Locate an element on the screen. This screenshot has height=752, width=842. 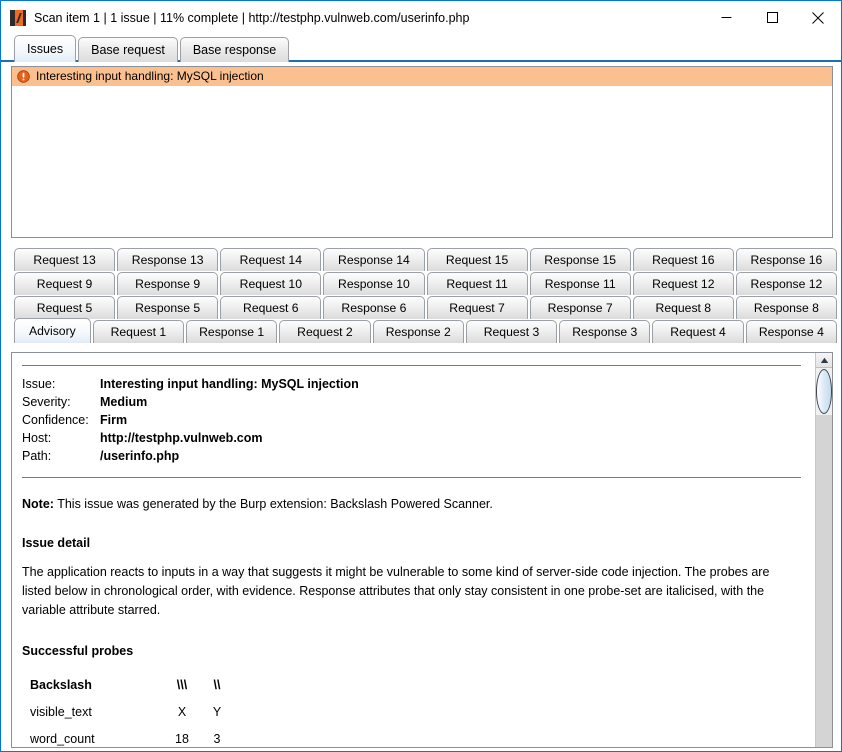
tab-label: Request 10 is located at coordinates (270, 284).